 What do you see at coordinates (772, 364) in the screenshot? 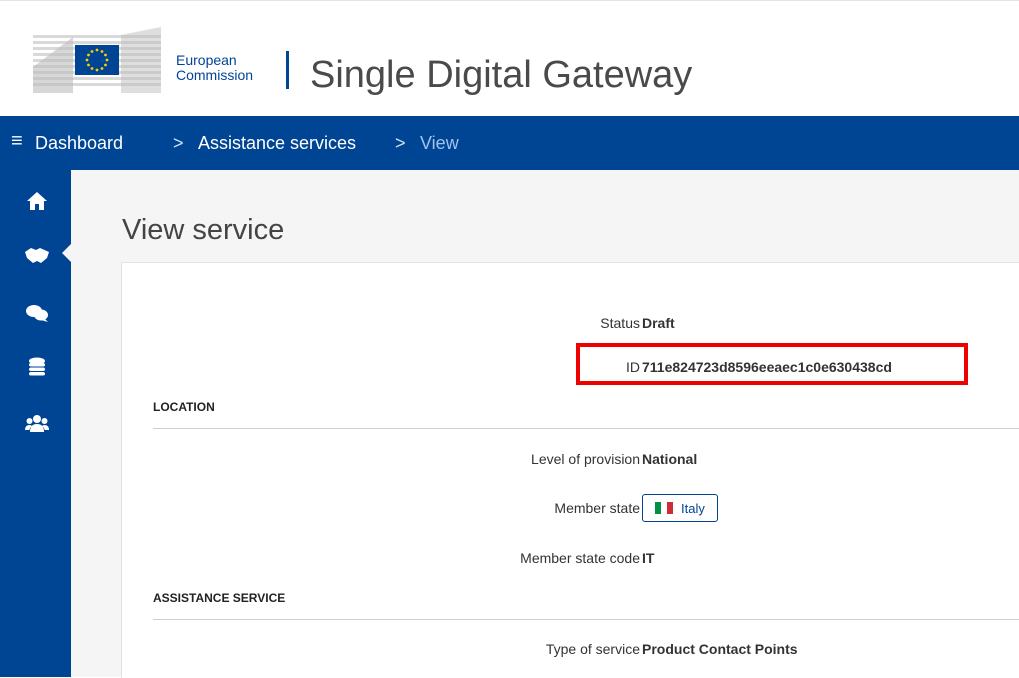
I see `id-highlight-box` at bounding box center [772, 364].